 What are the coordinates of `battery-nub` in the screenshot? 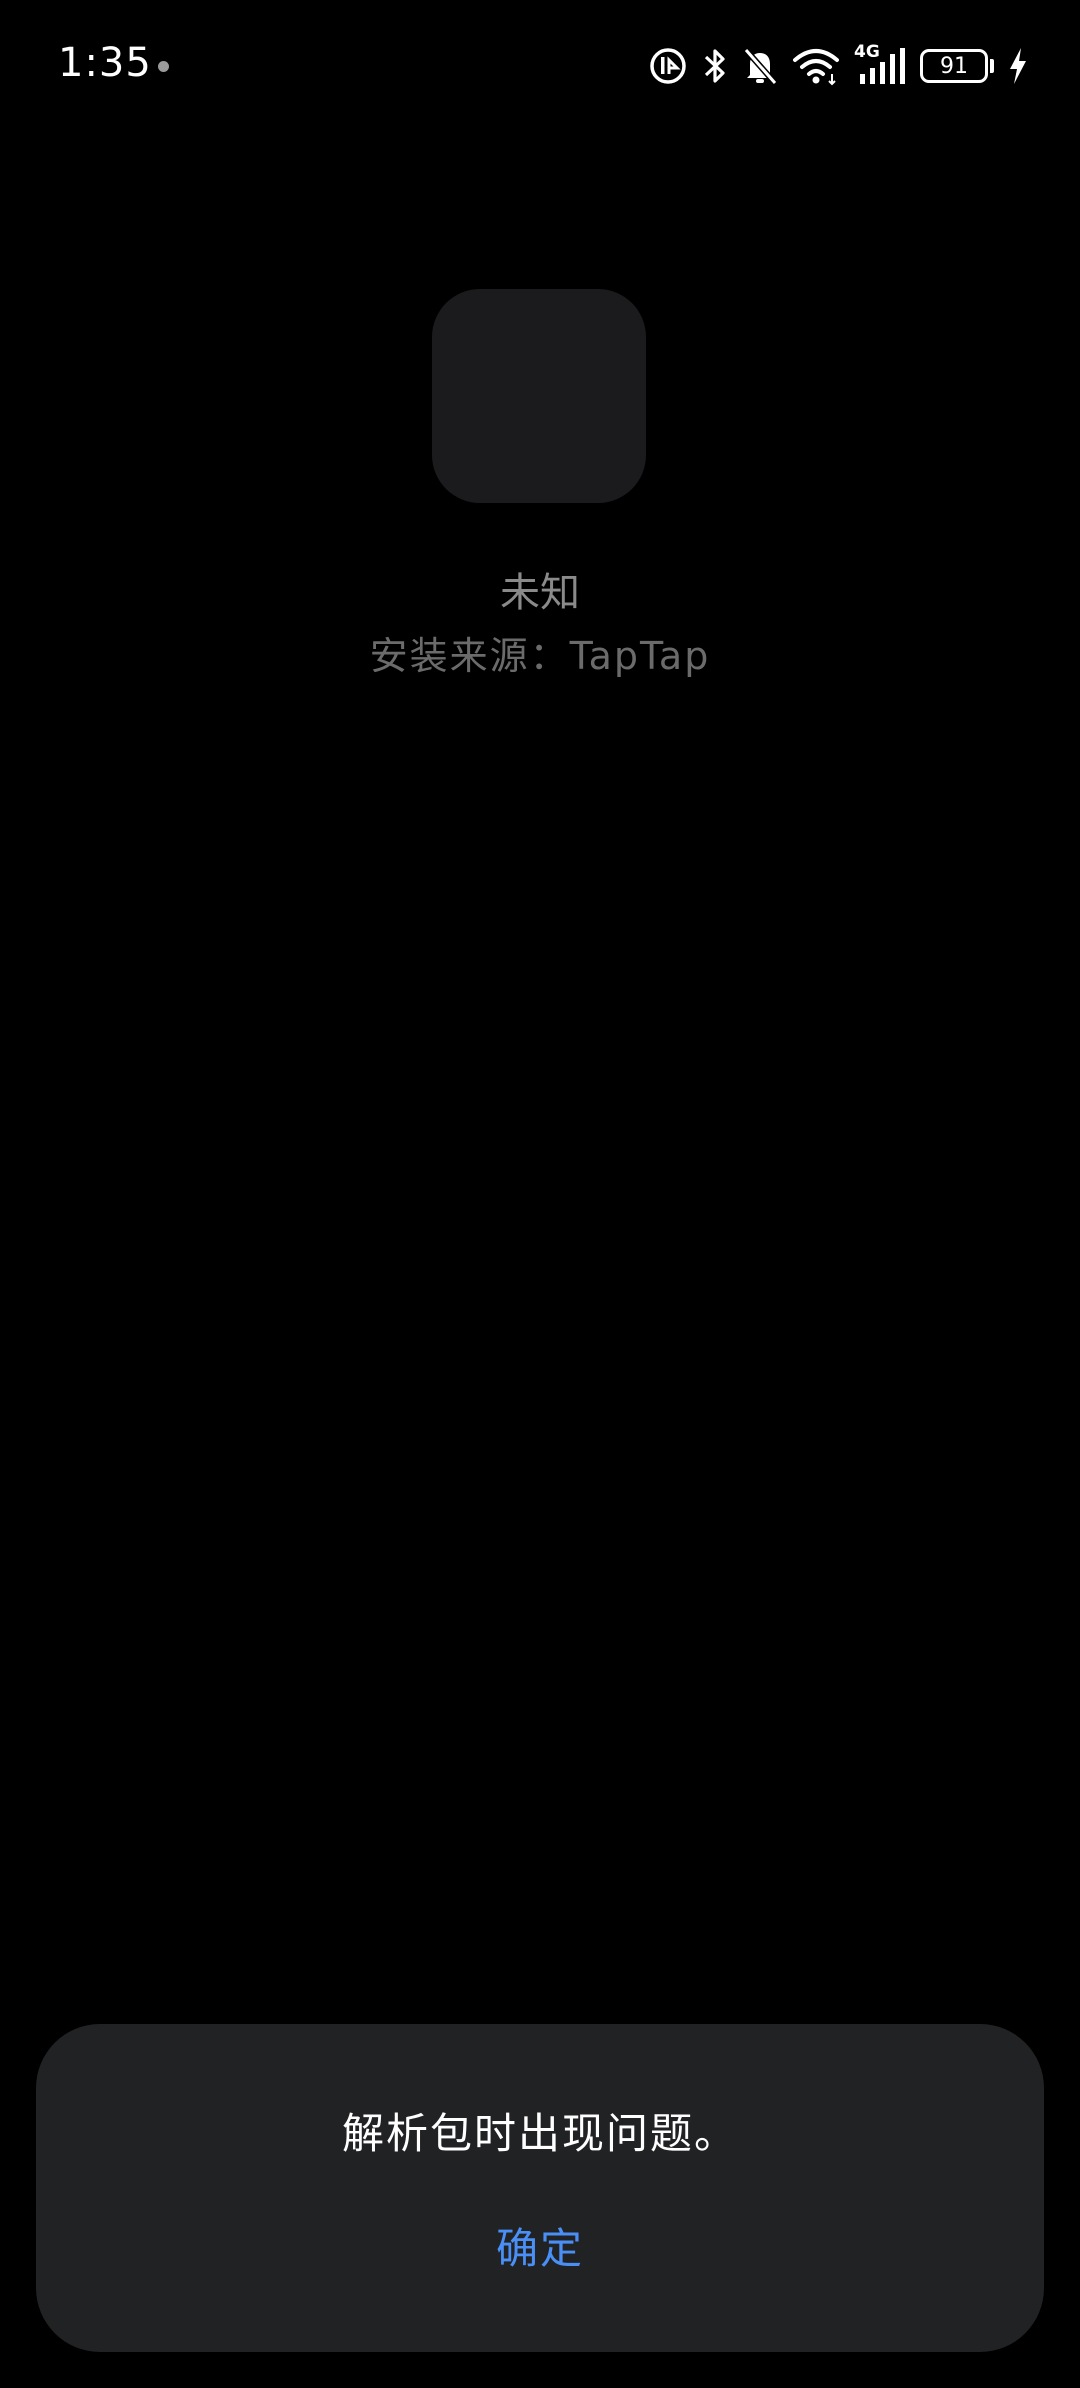 It's located at (992, 66).